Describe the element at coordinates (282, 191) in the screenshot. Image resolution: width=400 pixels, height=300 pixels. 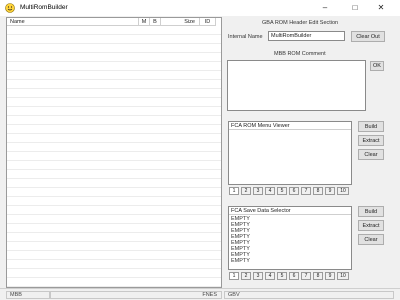
I see `rom-menu-tab-5: 5` at that location.